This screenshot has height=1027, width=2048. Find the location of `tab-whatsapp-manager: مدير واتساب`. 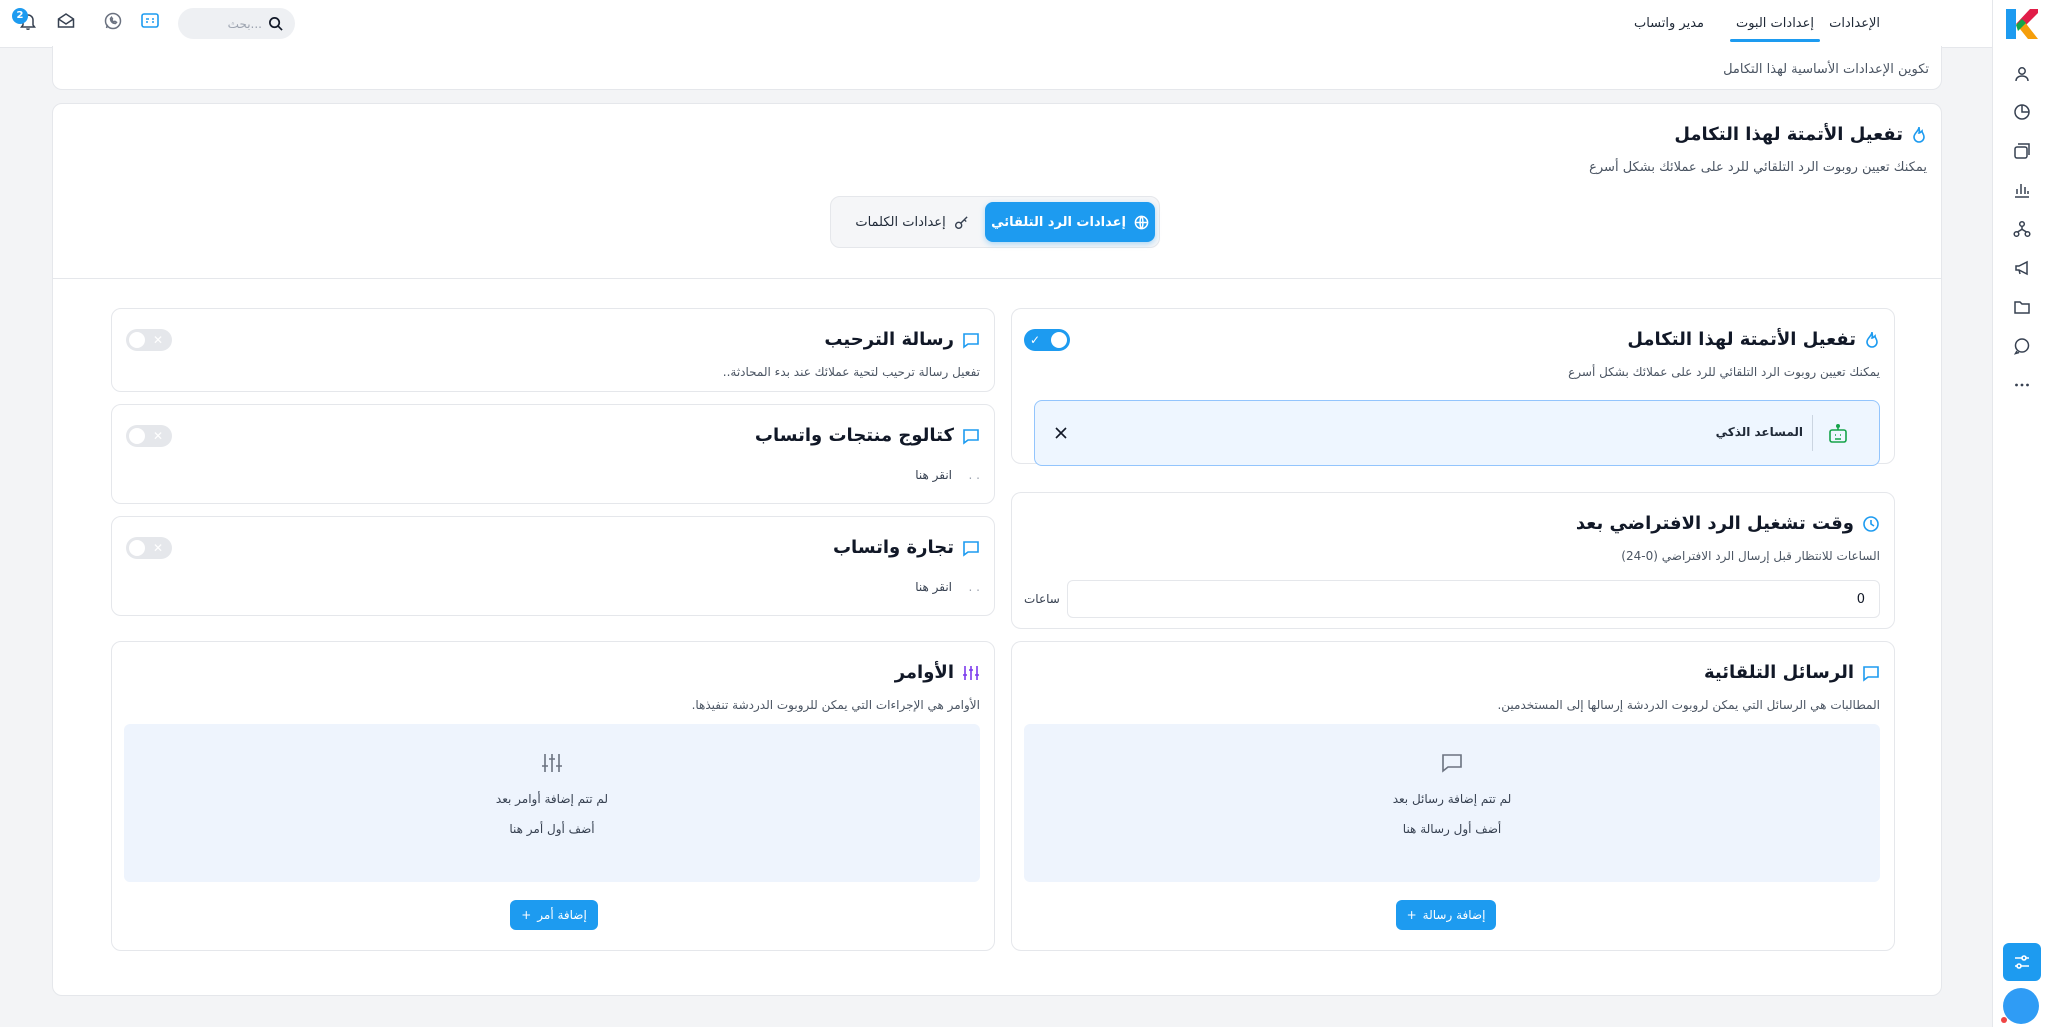

tab-whatsapp-manager: مدير واتساب is located at coordinates (1669, 23).